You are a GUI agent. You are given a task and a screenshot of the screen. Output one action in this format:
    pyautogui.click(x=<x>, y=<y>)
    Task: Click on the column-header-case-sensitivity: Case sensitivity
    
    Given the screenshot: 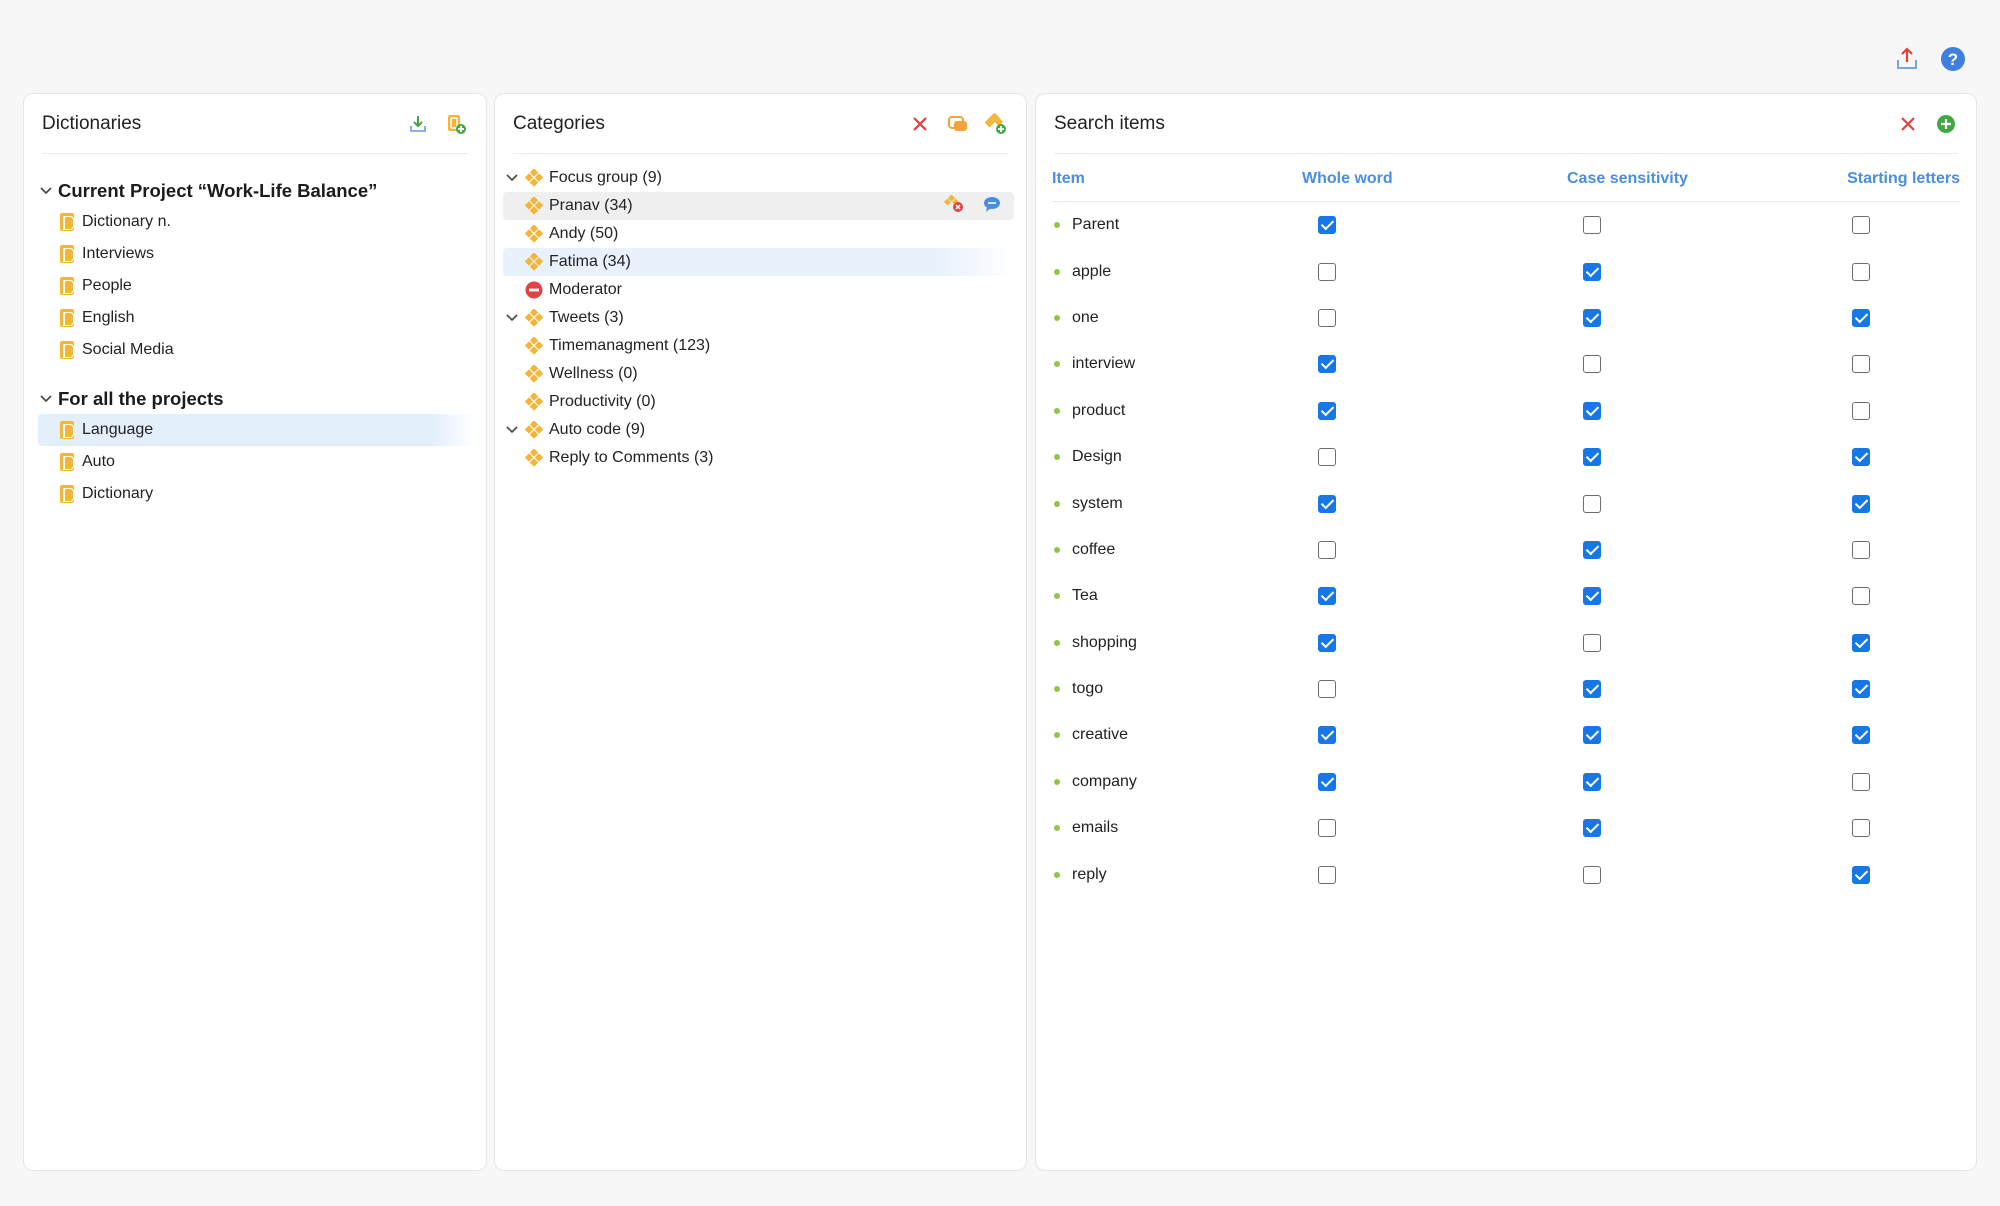 What is the action you would take?
    pyautogui.click(x=1707, y=179)
    